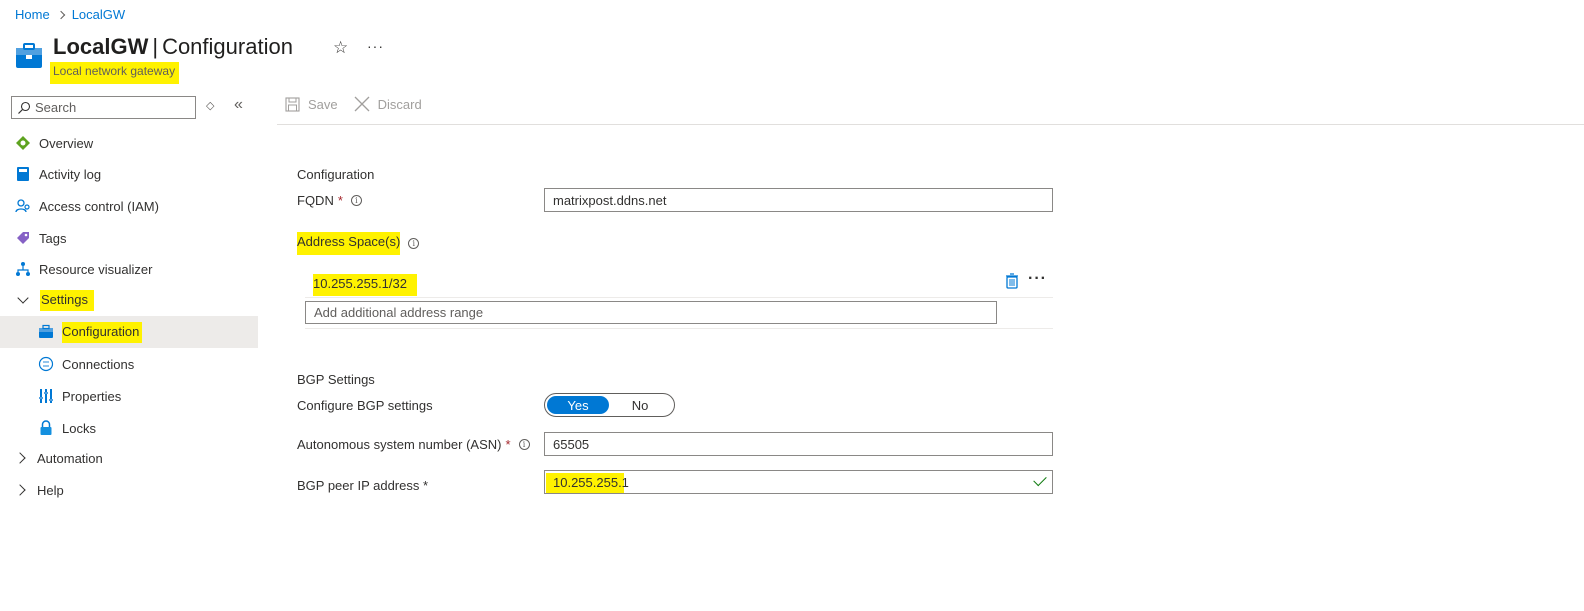 The width and height of the screenshot is (1584, 611). I want to click on discard-button: Discard, so click(388, 104).